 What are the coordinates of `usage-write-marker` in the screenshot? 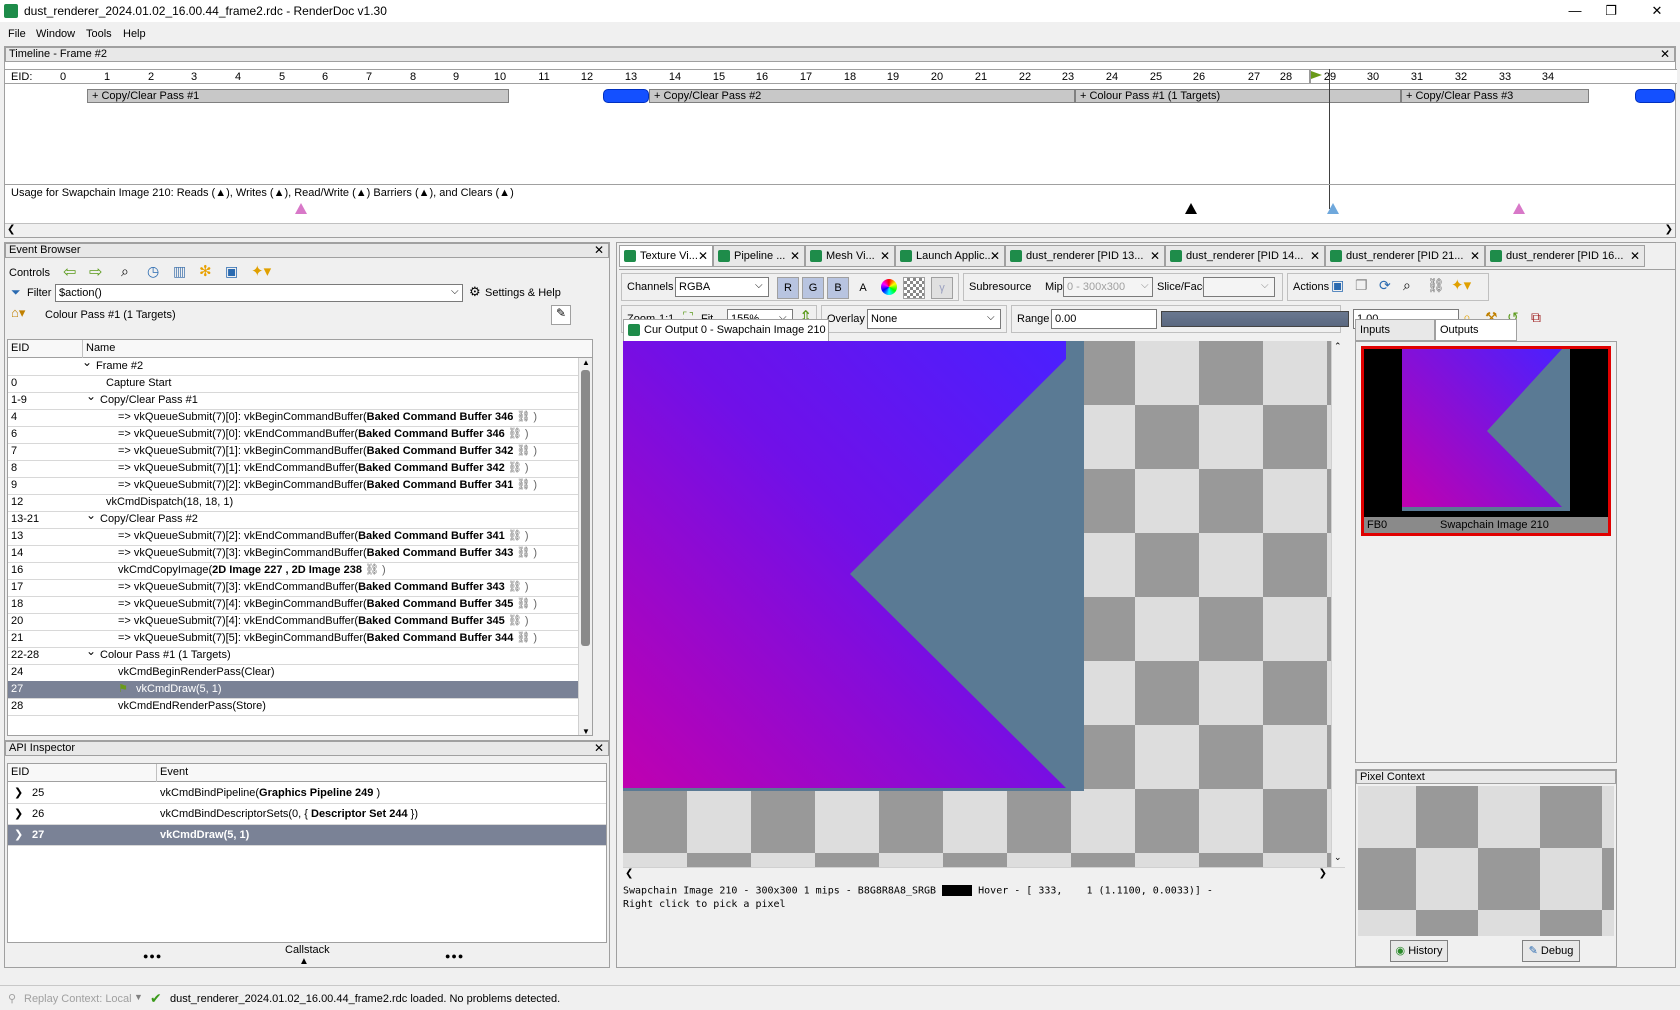 It's located at (1333, 208).